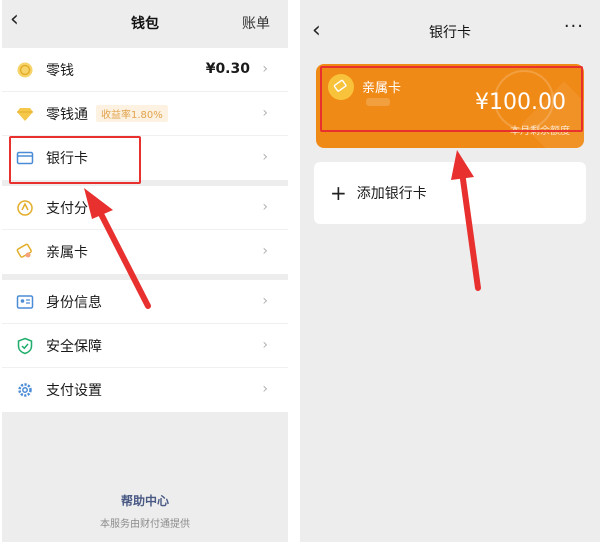 The image size is (600, 542). I want to click on wallet-group-settings: 身份信息 › 安全保障 › 支付设置 ›, so click(145, 346).